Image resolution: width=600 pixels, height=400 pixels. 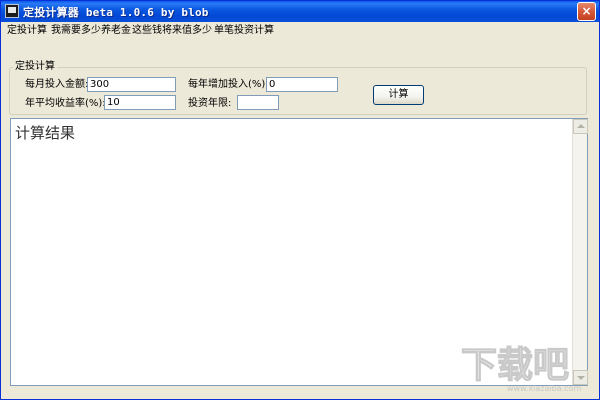 What do you see at coordinates (131, 84) in the screenshot?
I see `monthly-amount-input` at bounding box center [131, 84].